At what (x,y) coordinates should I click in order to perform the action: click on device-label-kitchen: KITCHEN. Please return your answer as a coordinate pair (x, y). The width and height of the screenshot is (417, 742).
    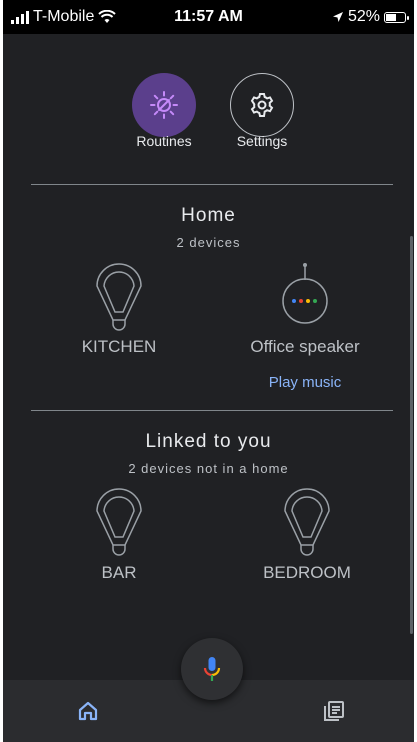
    Looking at the image, I should click on (119, 347).